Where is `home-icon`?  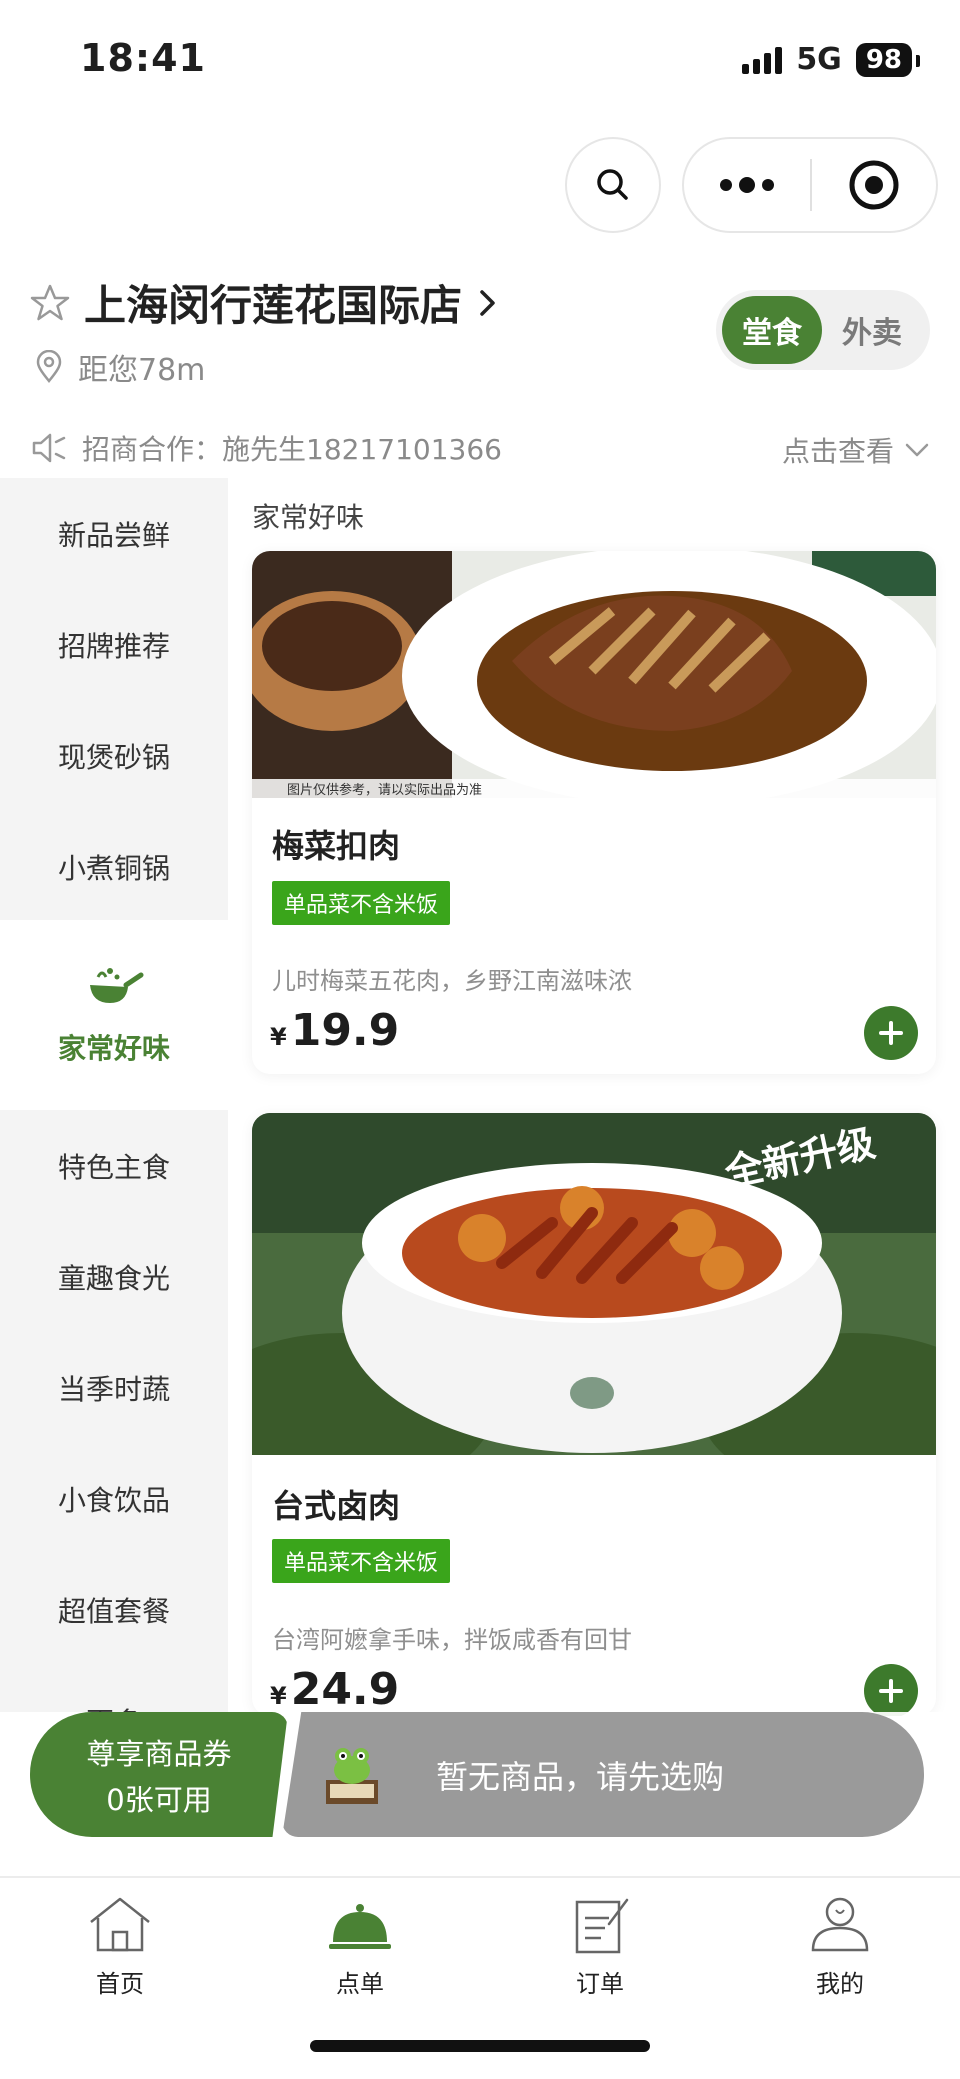
home-icon is located at coordinates (120, 1924).